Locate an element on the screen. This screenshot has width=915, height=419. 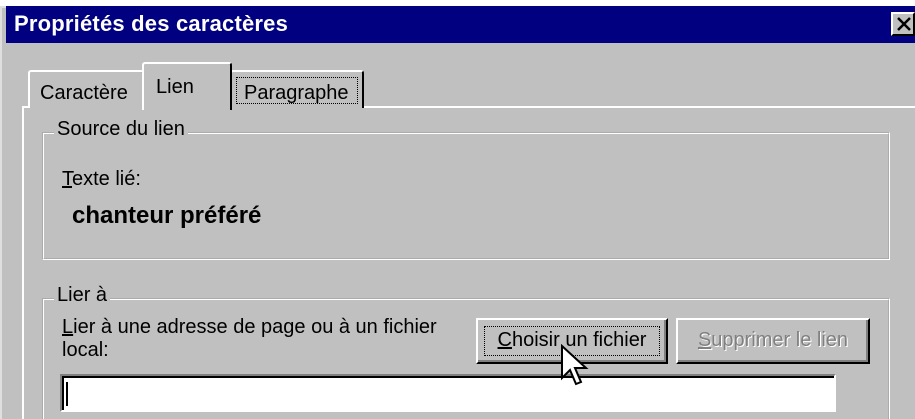
accelerator-key: S is located at coordinates (704, 340).